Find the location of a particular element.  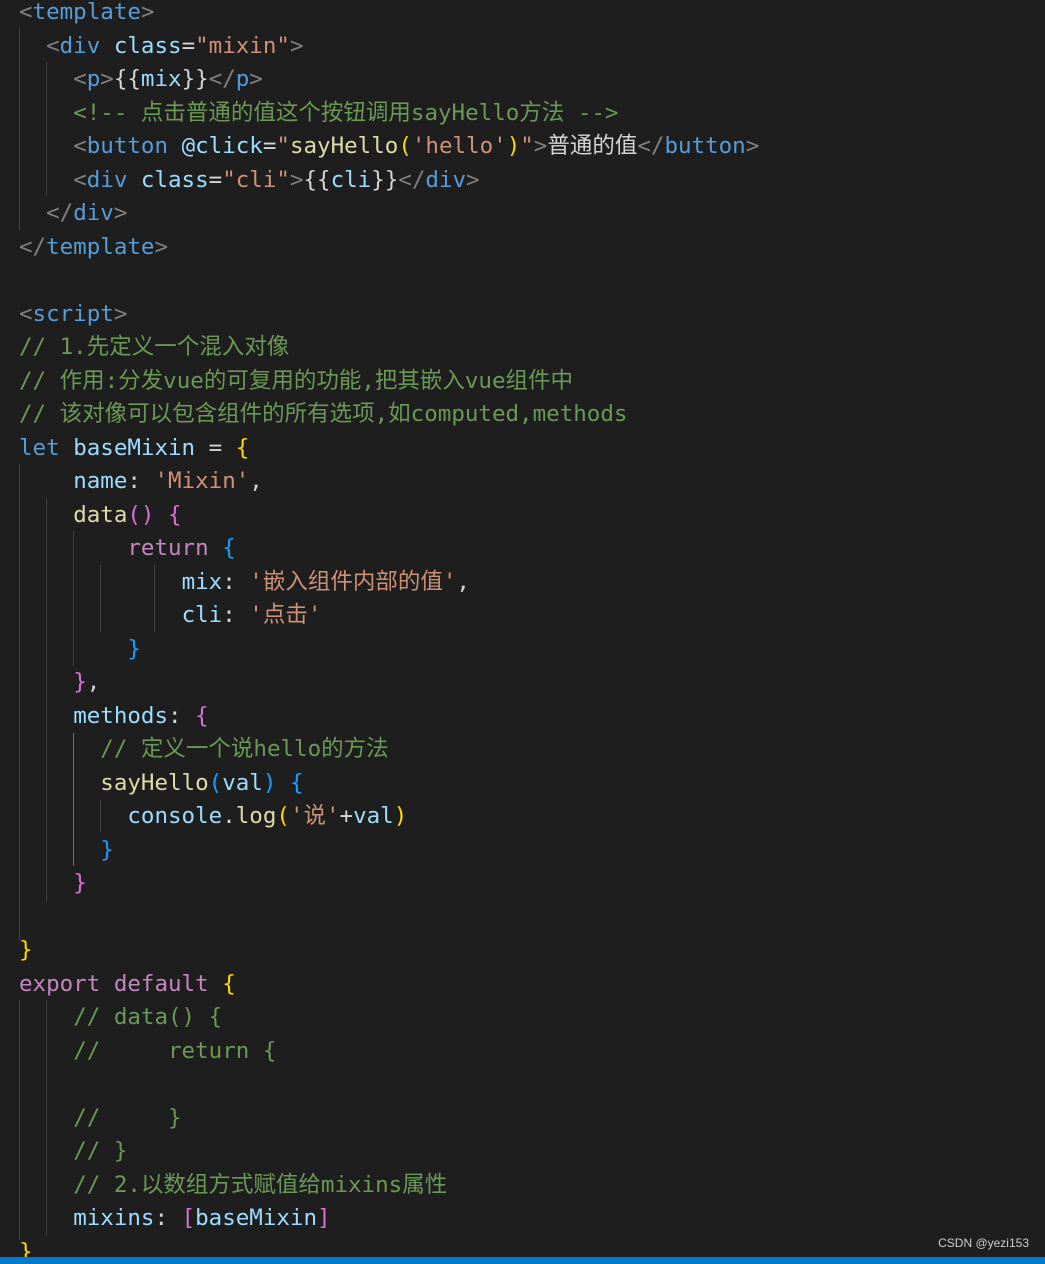

code-token: val is located at coordinates (242, 782).